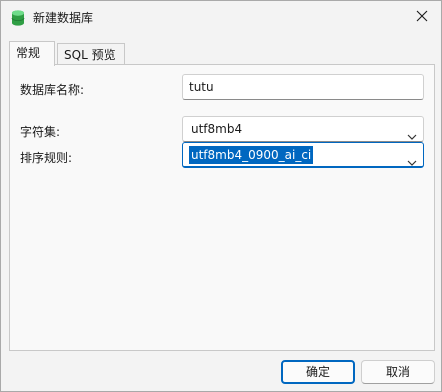  I want to click on charset-select: utf8mb4, so click(303, 129).